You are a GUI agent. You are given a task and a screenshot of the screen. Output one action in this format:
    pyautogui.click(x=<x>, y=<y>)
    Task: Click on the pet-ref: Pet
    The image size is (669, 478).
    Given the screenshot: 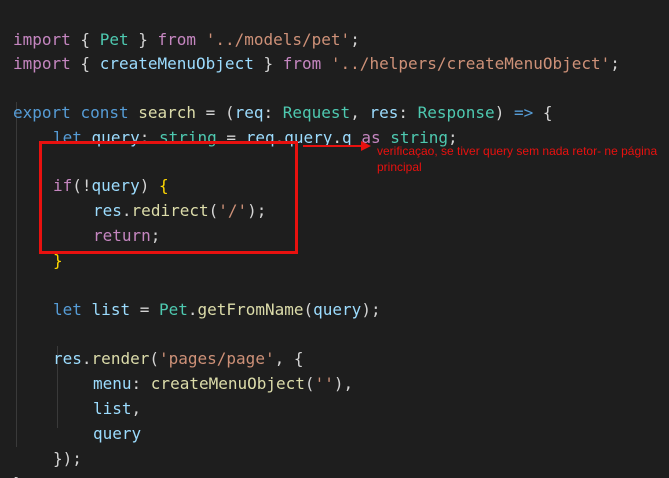 What is the action you would take?
    pyautogui.click(x=173, y=309)
    